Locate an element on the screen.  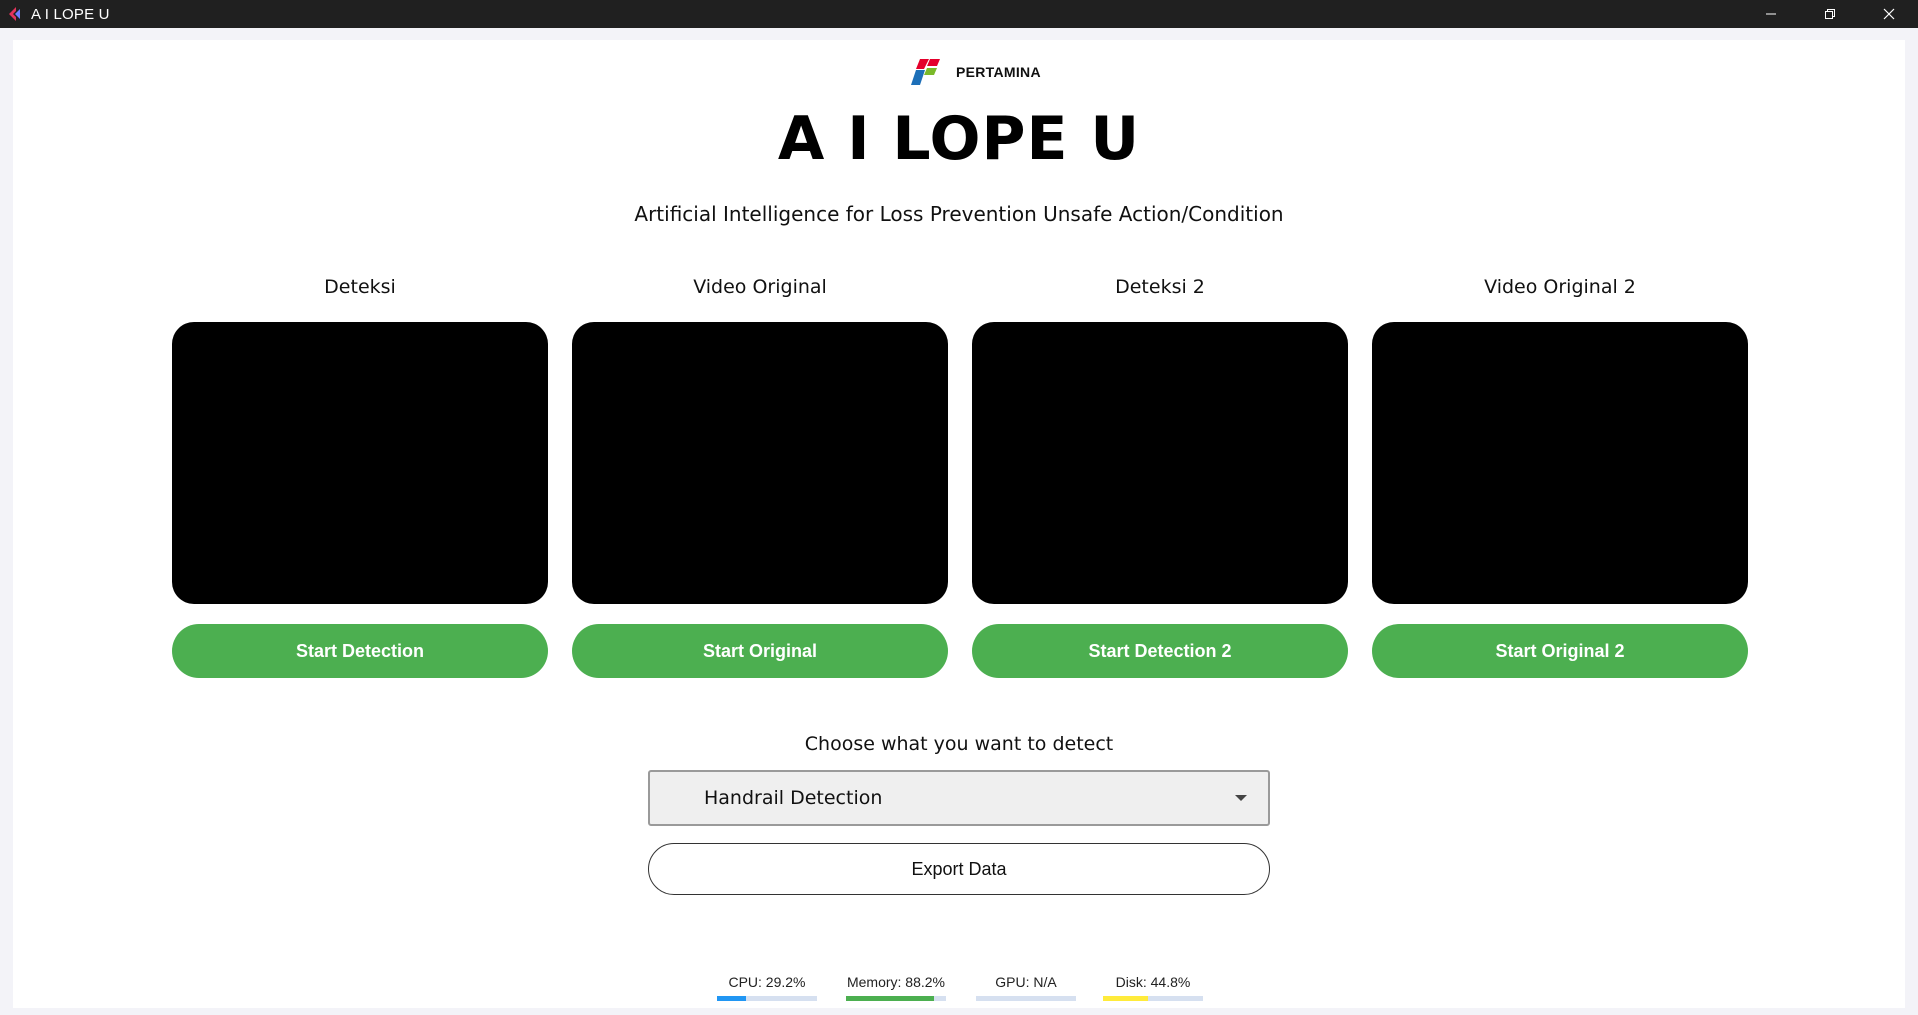
start-detection-2-button: Start Detection 2 is located at coordinates (1160, 651).